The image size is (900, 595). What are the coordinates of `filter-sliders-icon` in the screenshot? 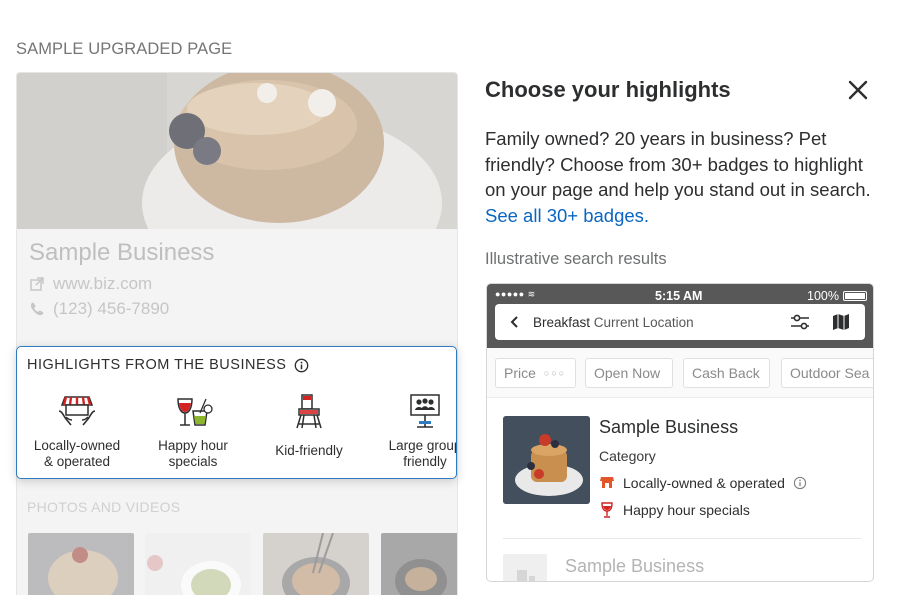 It's located at (800, 322).